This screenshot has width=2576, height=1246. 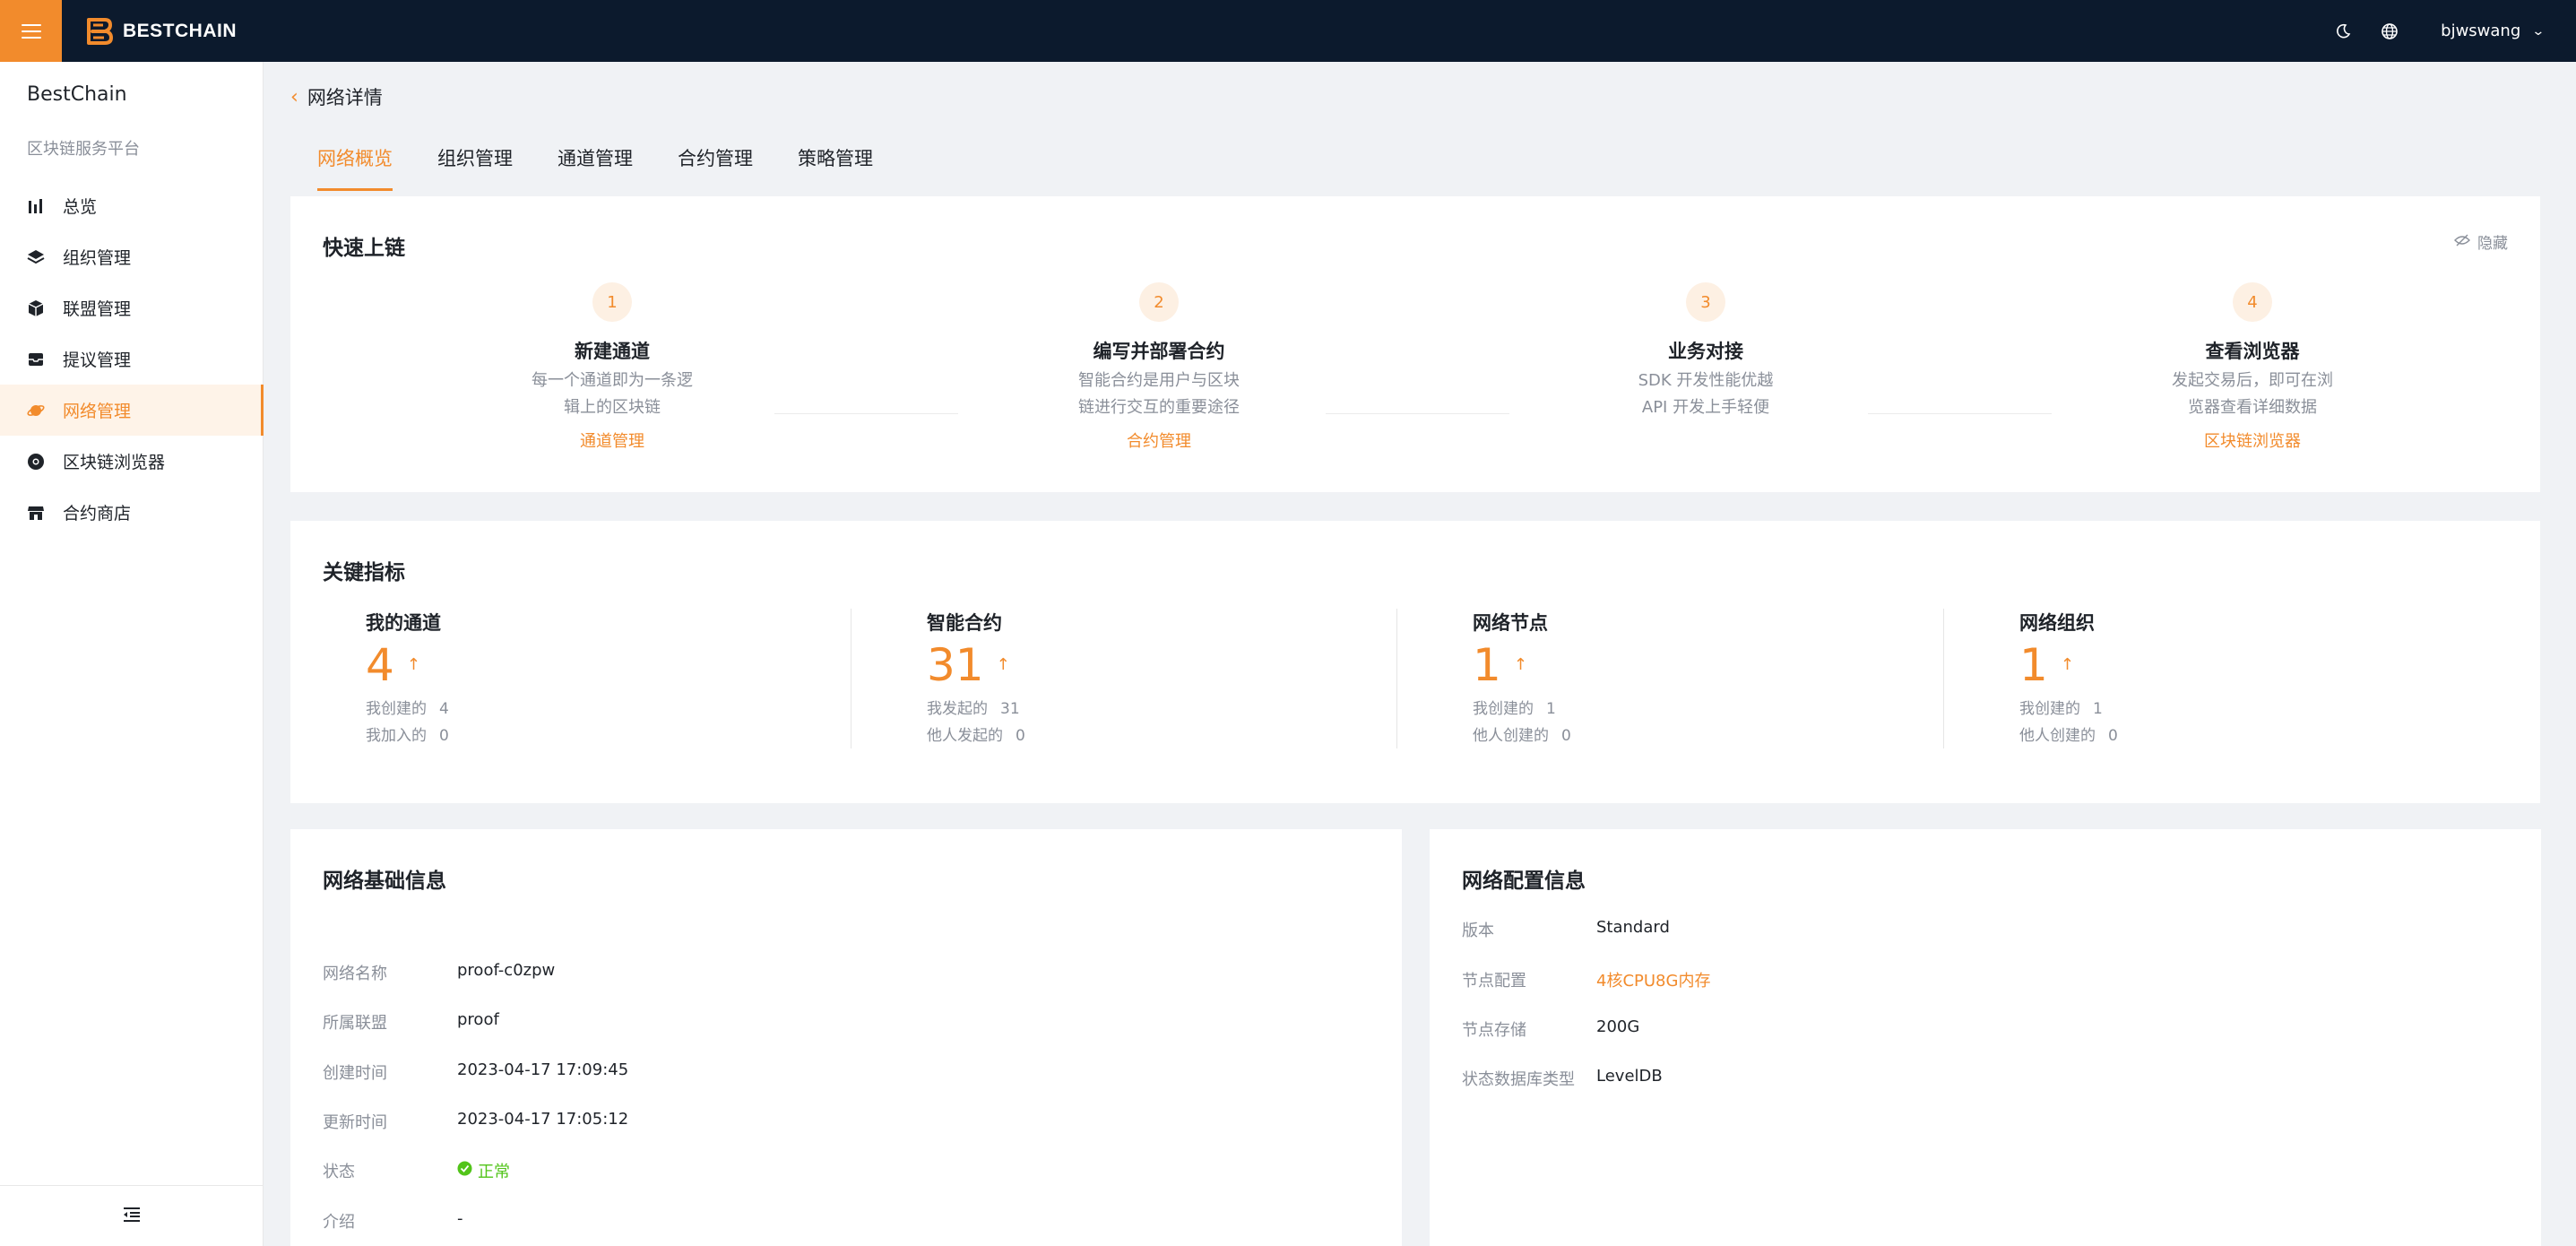 What do you see at coordinates (1159, 352) in the screenshot?
I see `step-title: 编写并部署合约` at bounding box center [1159, 352].